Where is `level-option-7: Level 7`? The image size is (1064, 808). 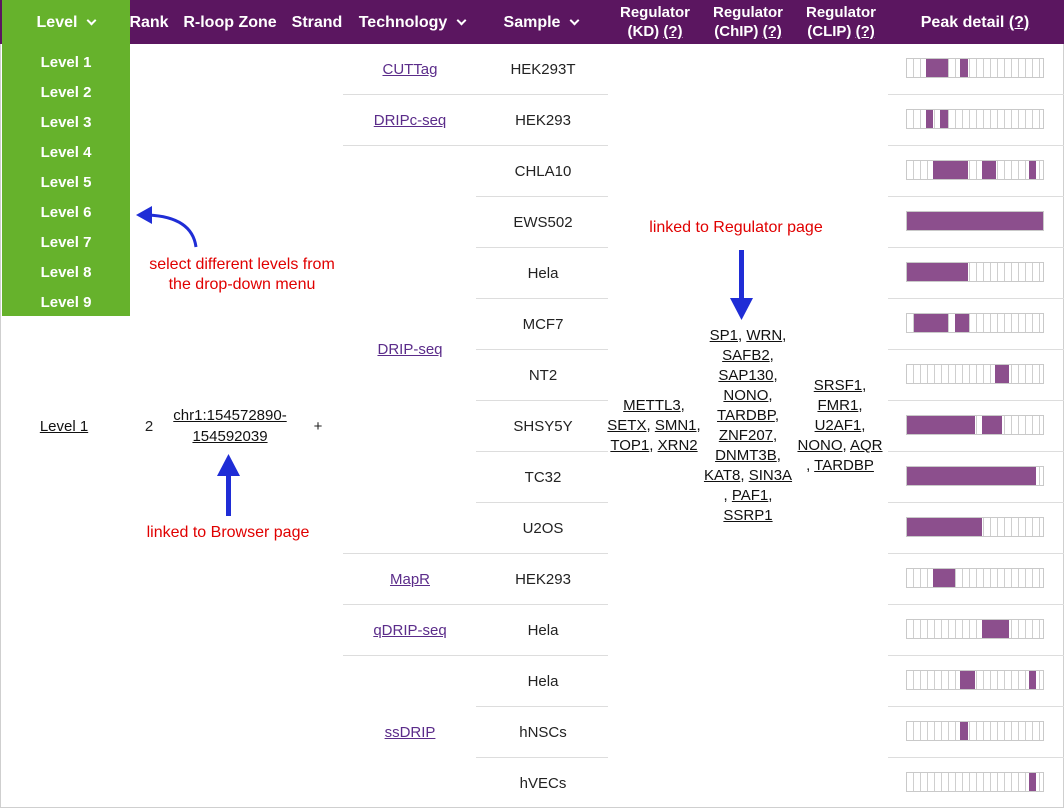
level-option-7: Level 7 is located at coordinates (66, 242).